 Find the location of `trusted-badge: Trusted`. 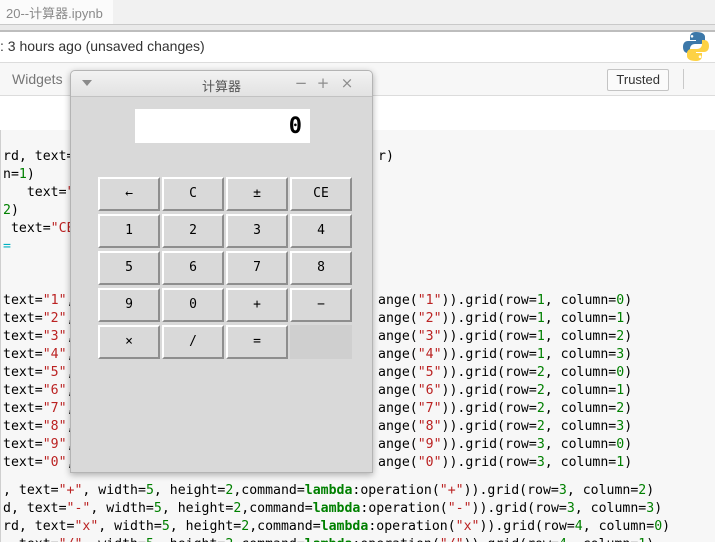

trusted-badge: Trusted is located at coordinates (638, 80).